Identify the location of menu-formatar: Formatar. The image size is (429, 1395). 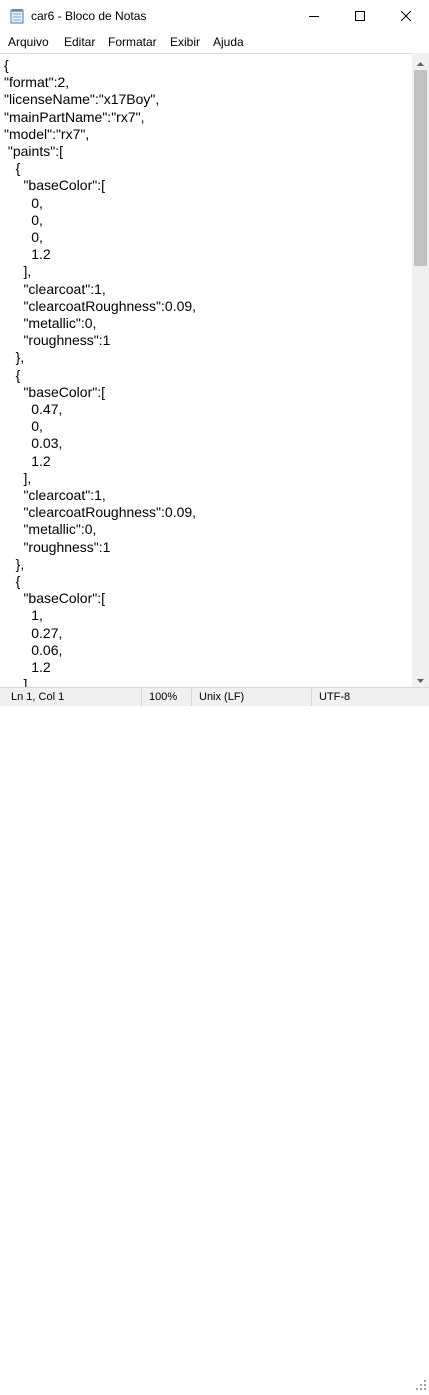
(132, 42).